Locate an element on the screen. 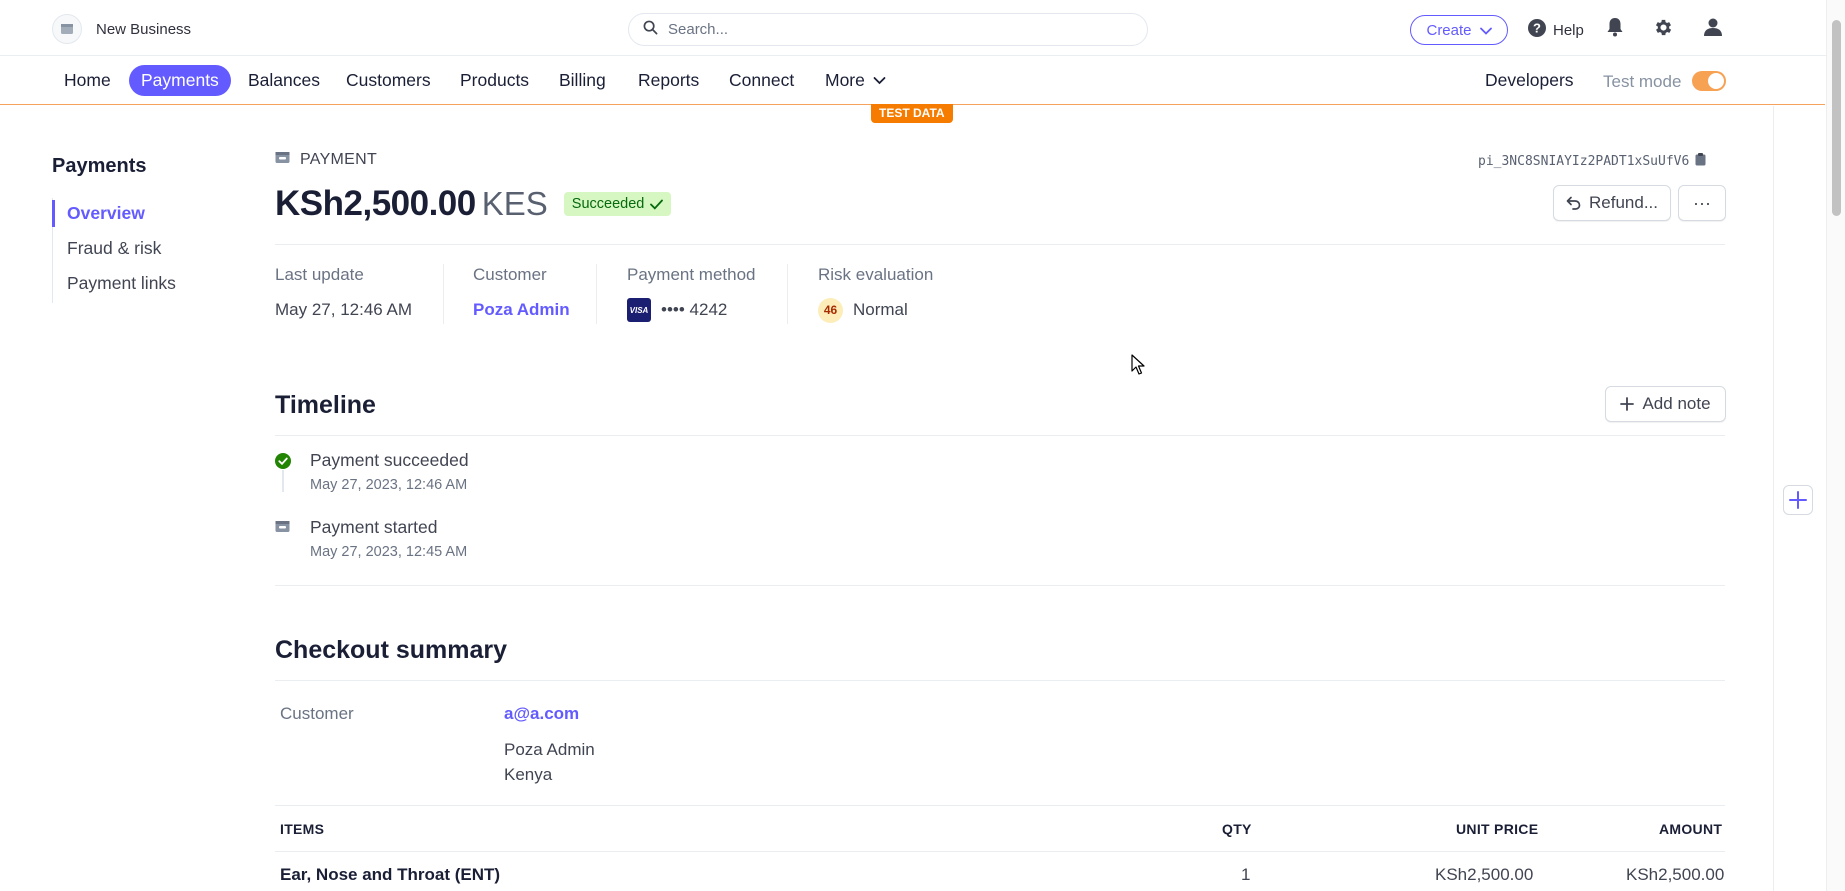 This screenshot has height=891, width=1845. payment-id-text: pi_3NC8SNIAYIz2PADT1xSuUfV6 is located at coordinates (1584, 161).